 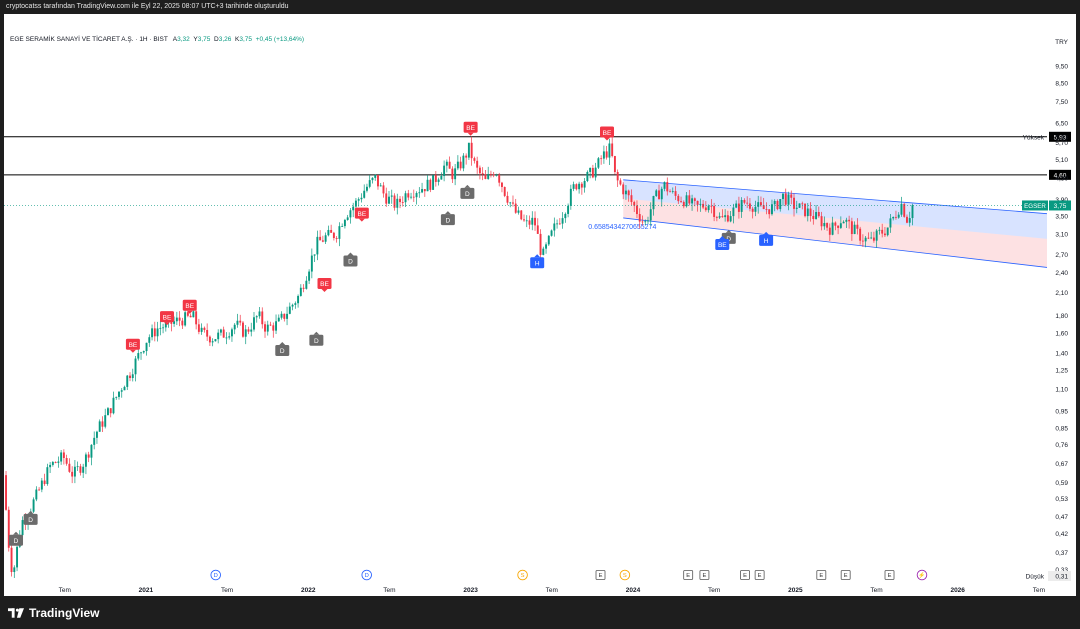 What do you see at coordinates (876, 590) in the screenshot?
I see `x-tick-label: Tem` at bounding box center [876, 590].